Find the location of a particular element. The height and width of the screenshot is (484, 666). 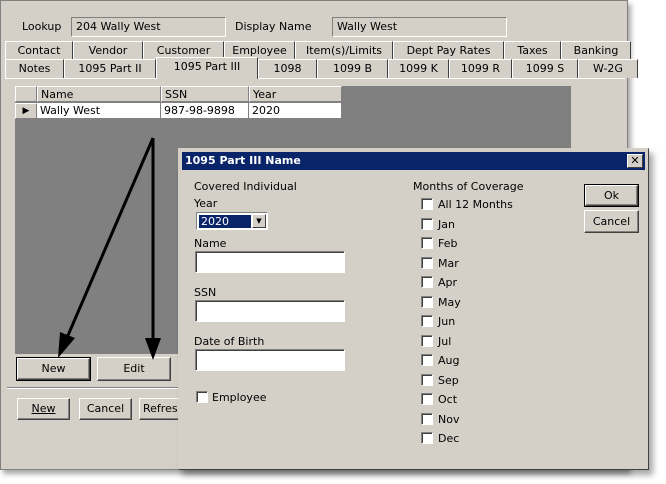

tab-r2-2: 1095 Part III is located at coordinates (207, 68).